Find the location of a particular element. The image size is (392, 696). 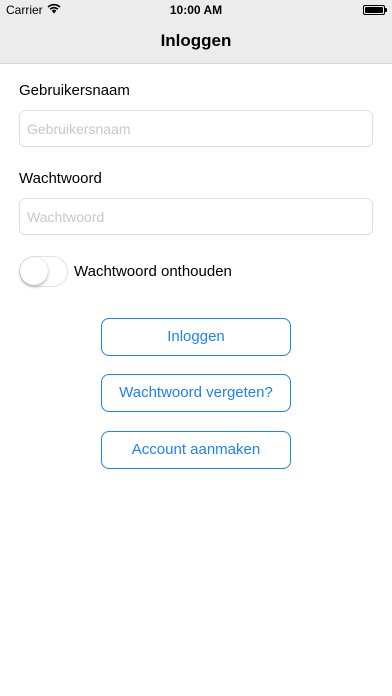

page-title: Inloggen is located at coordinates (196, 40).